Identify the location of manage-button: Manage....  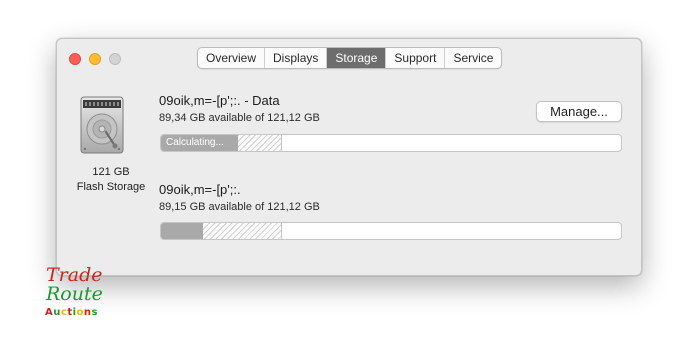
(579, 111).